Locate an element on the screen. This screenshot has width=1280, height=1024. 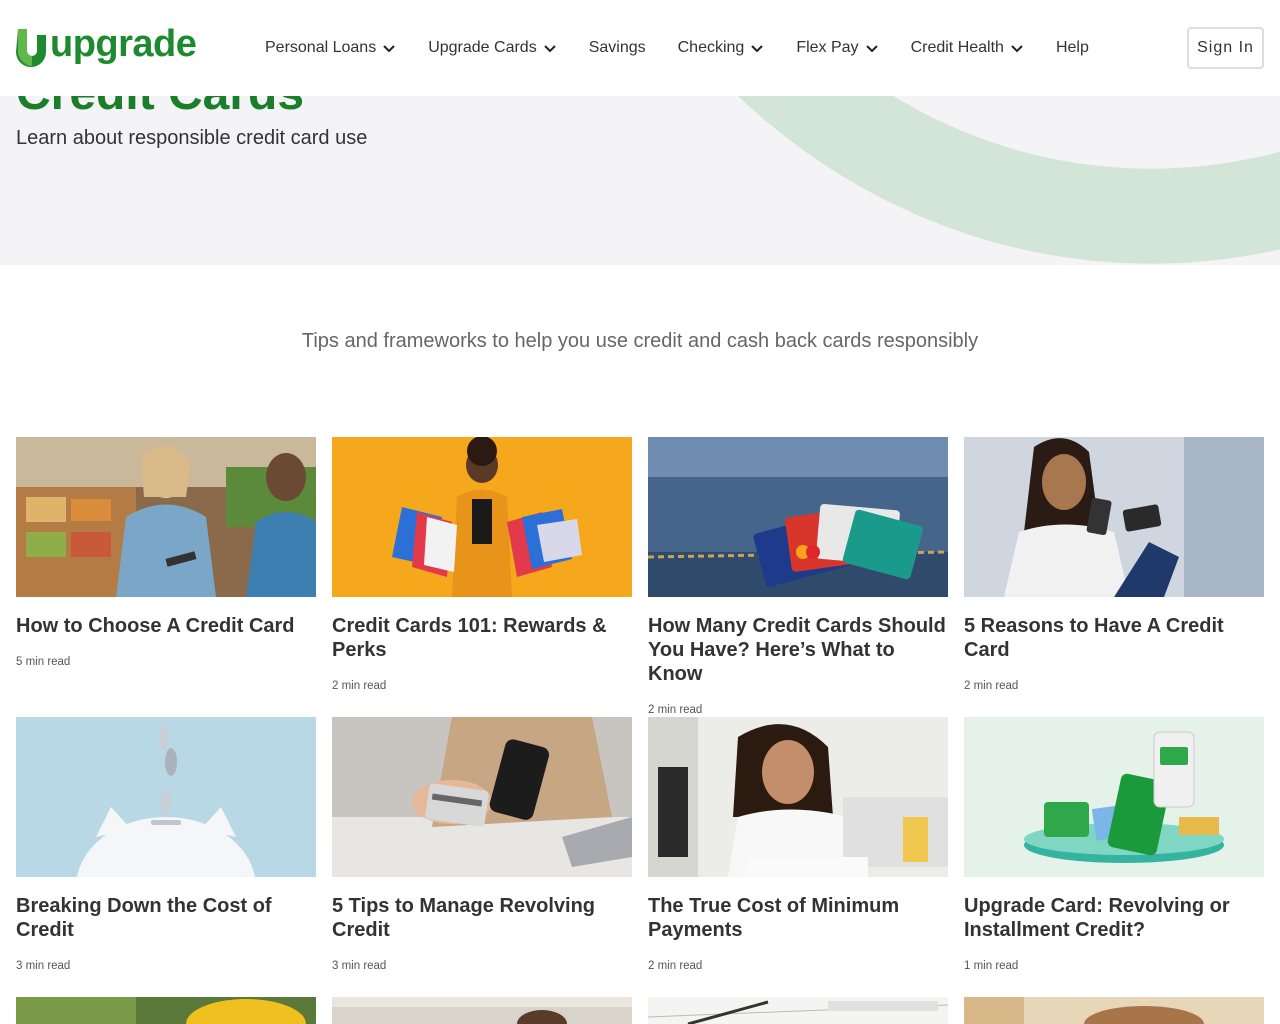
nav-label: Savings is located at coordinates (617, 47).